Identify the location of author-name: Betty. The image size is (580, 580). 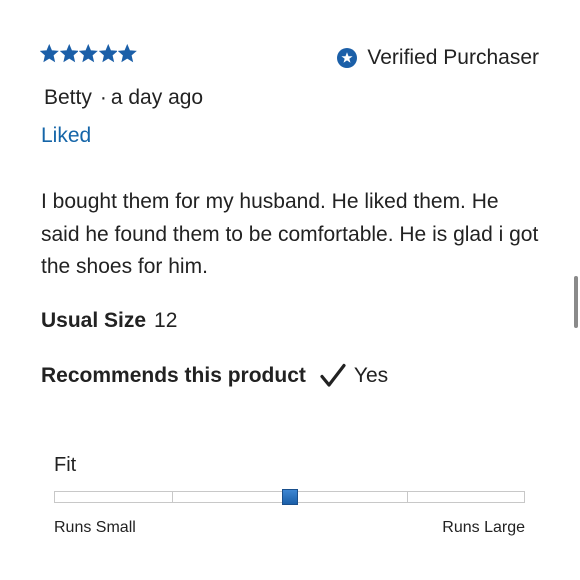
(68, 97).